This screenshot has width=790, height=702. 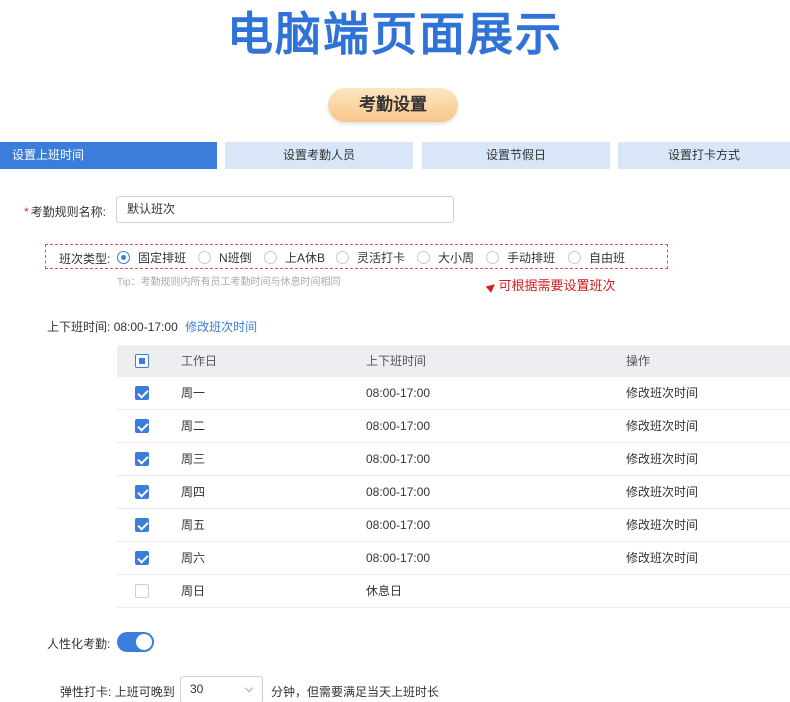 I want to click on table-row: 周四 08:00-17:00 修改班次时间, so click(x=453, y=492).